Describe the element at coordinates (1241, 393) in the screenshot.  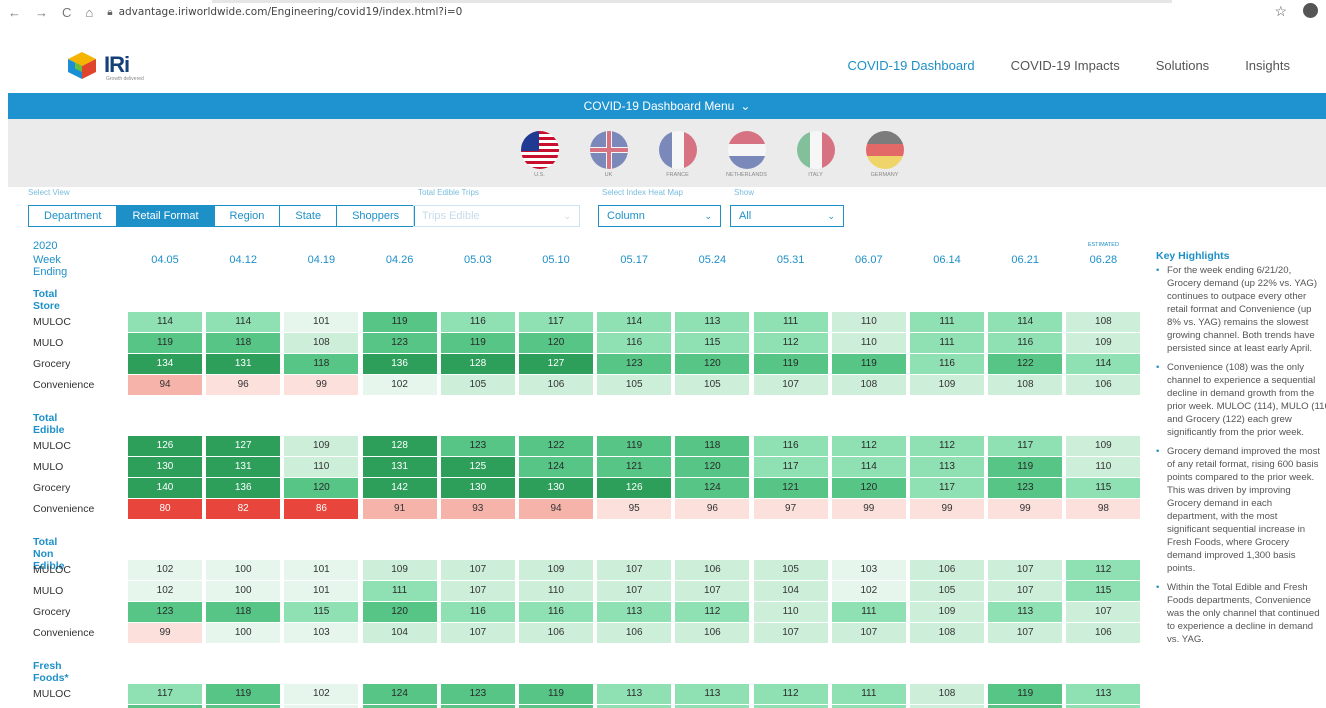
I see `highlight-line: decline in demand growth from the` at that location.